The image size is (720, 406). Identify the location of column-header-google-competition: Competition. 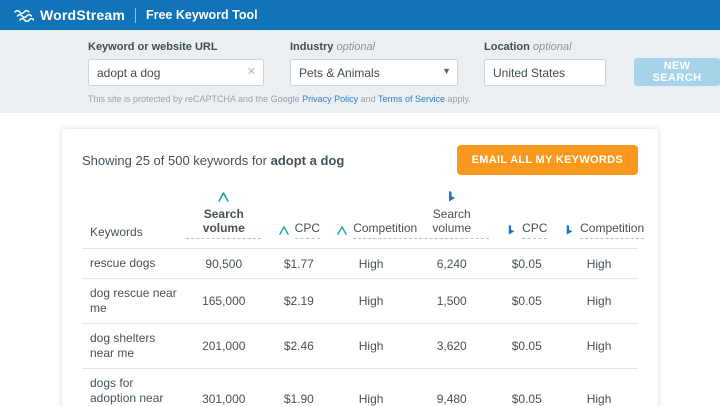
(375, 218).